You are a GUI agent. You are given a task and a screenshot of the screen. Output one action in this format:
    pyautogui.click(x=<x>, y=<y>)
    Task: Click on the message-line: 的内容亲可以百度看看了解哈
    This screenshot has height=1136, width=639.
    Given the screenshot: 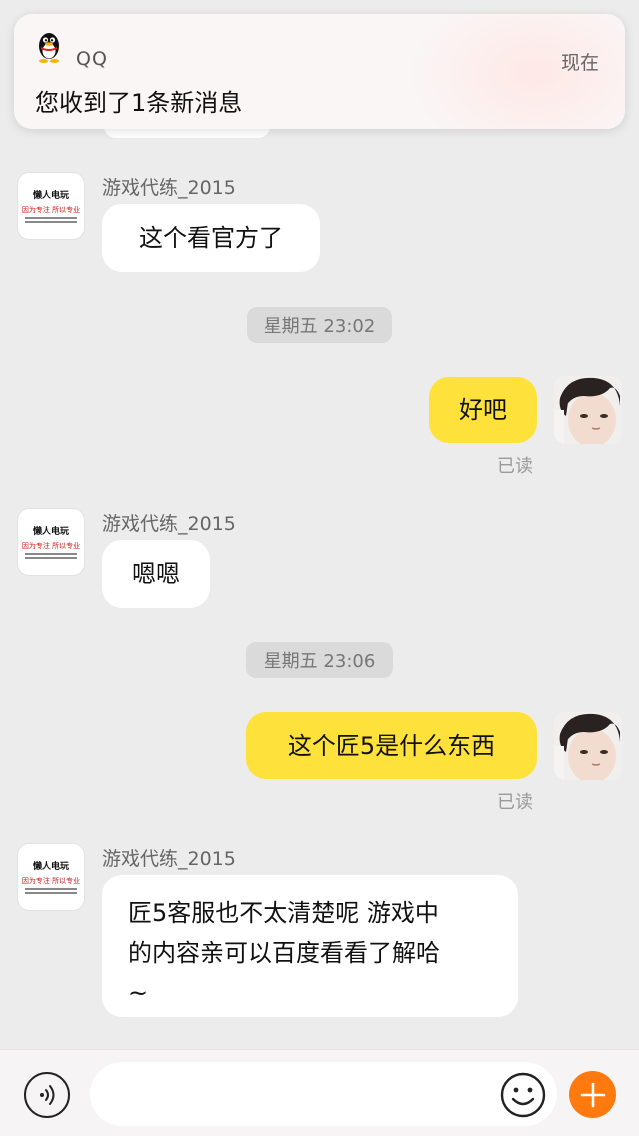 What is the action you would take?
    pyautogui.click(x=284, y=953)
    